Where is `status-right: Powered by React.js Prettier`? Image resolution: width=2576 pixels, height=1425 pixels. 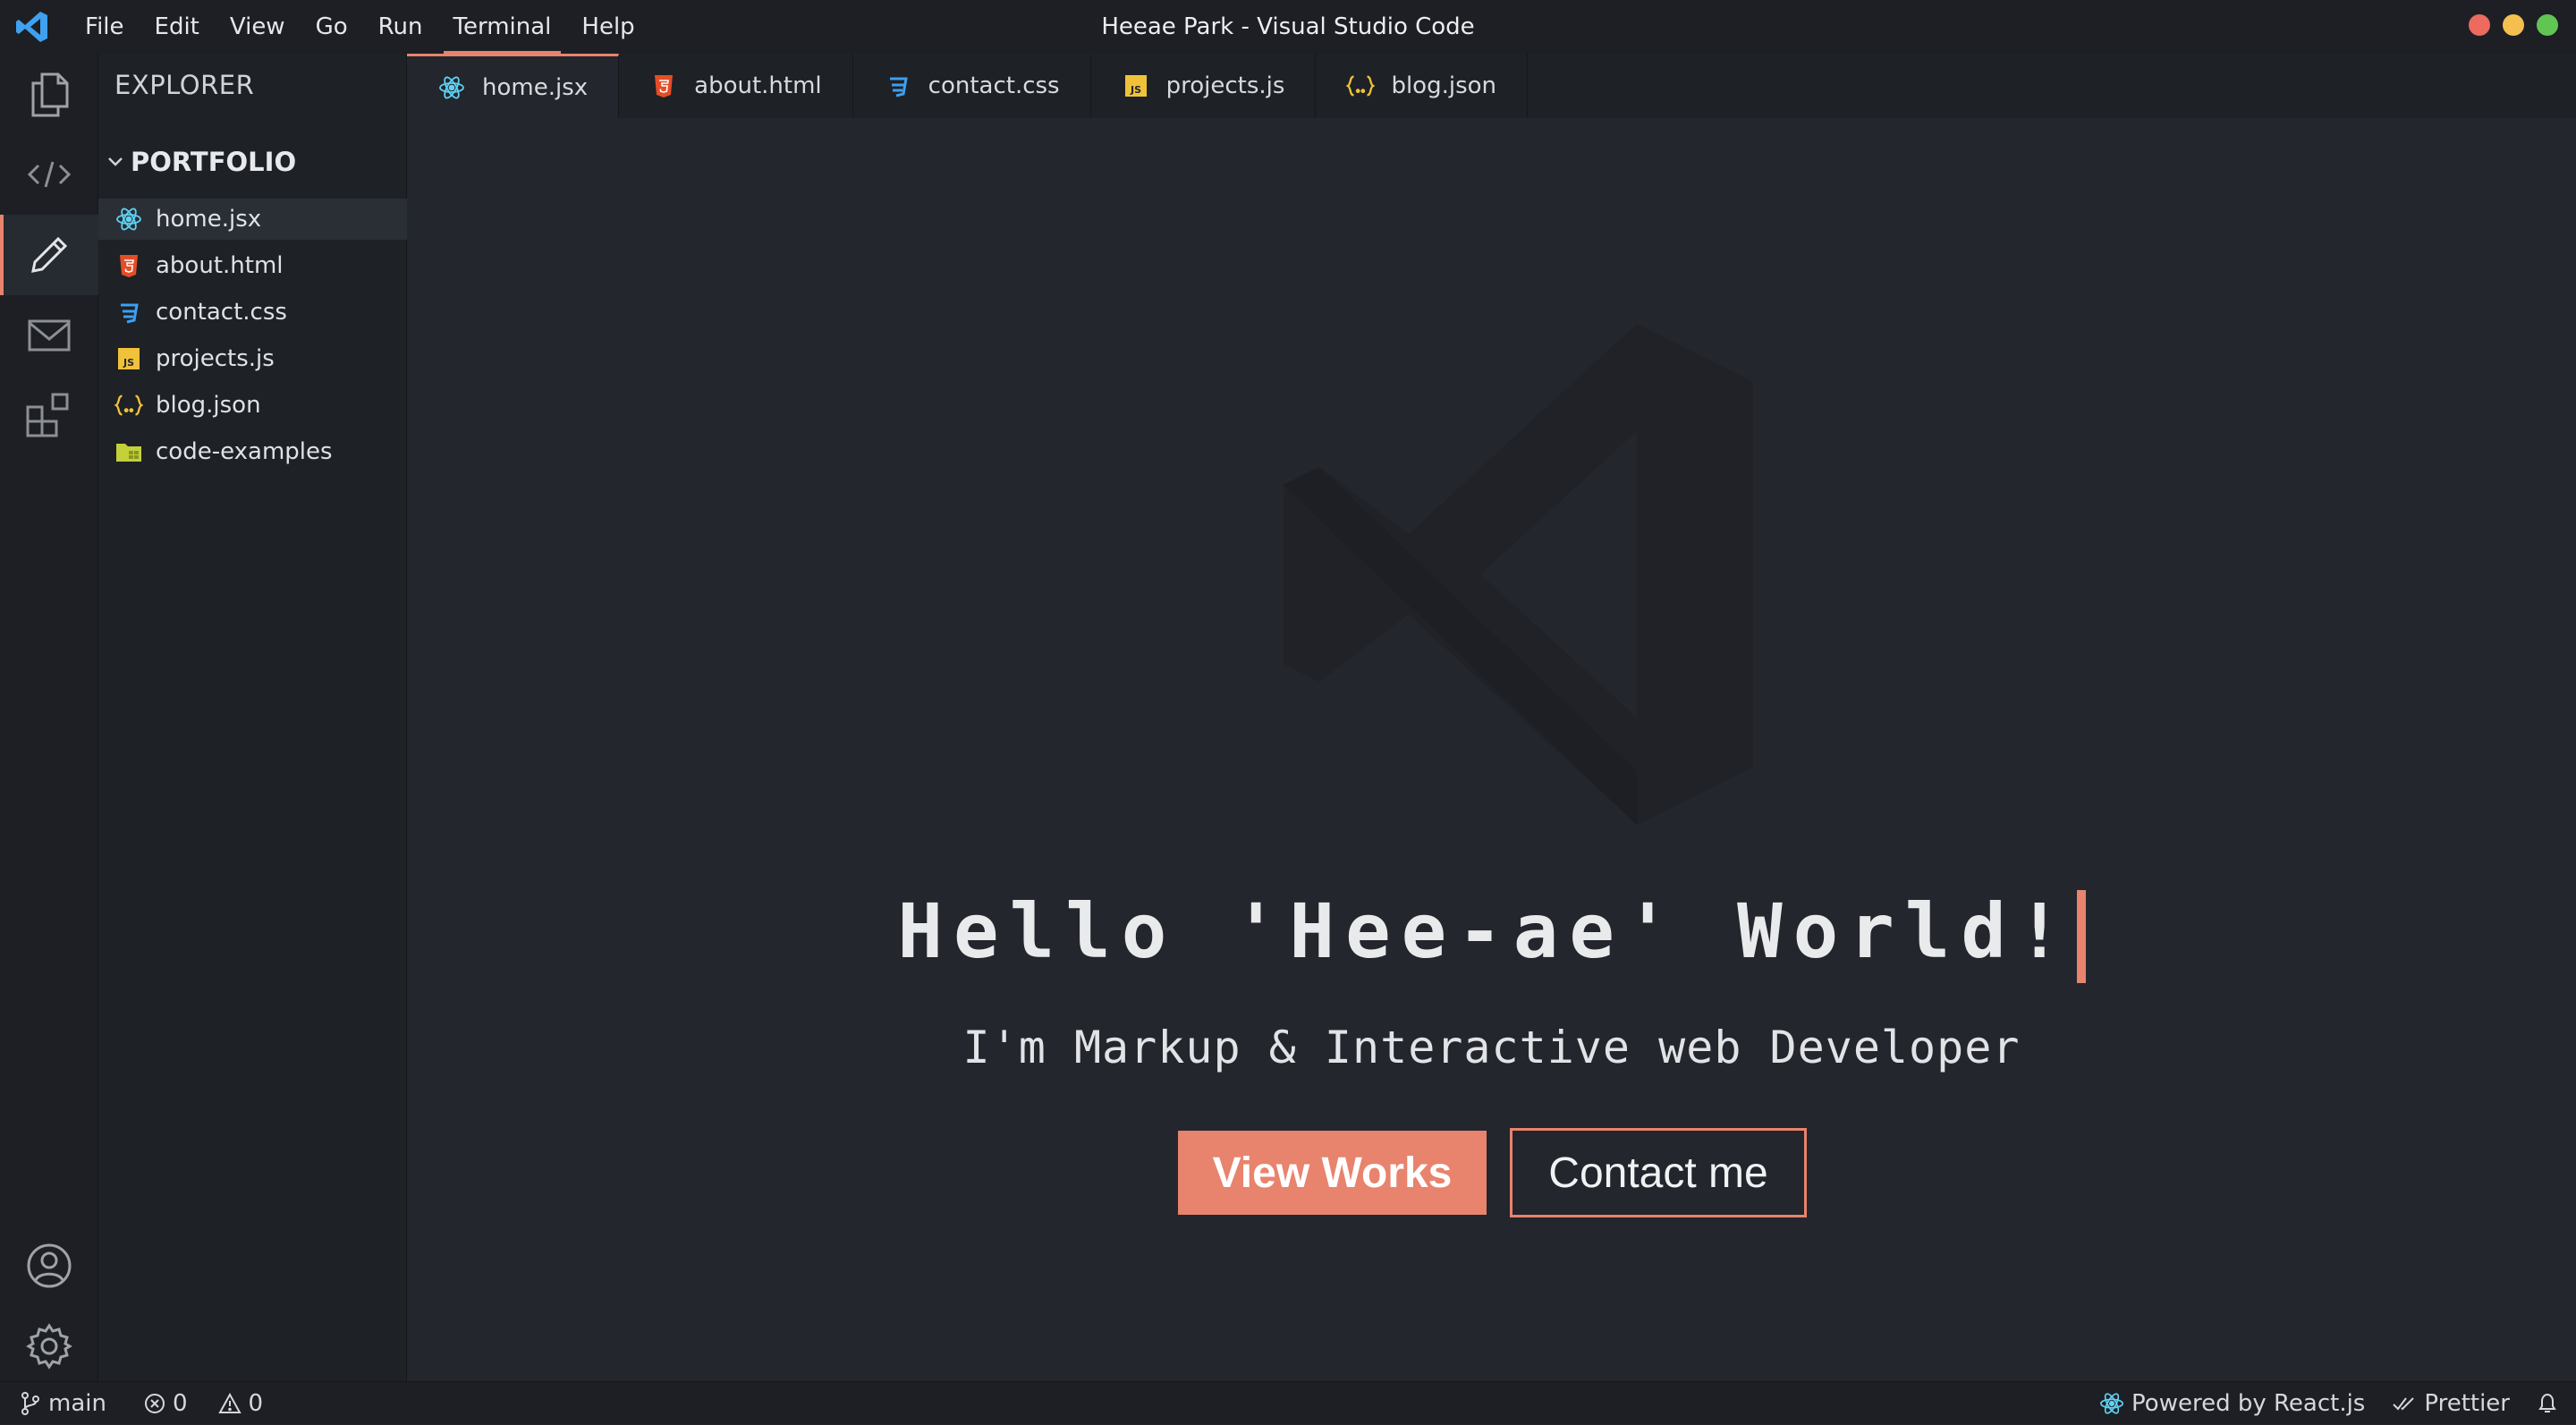
status-right: Powered by React.js Prettier is located at coordinates (2328, 1403).